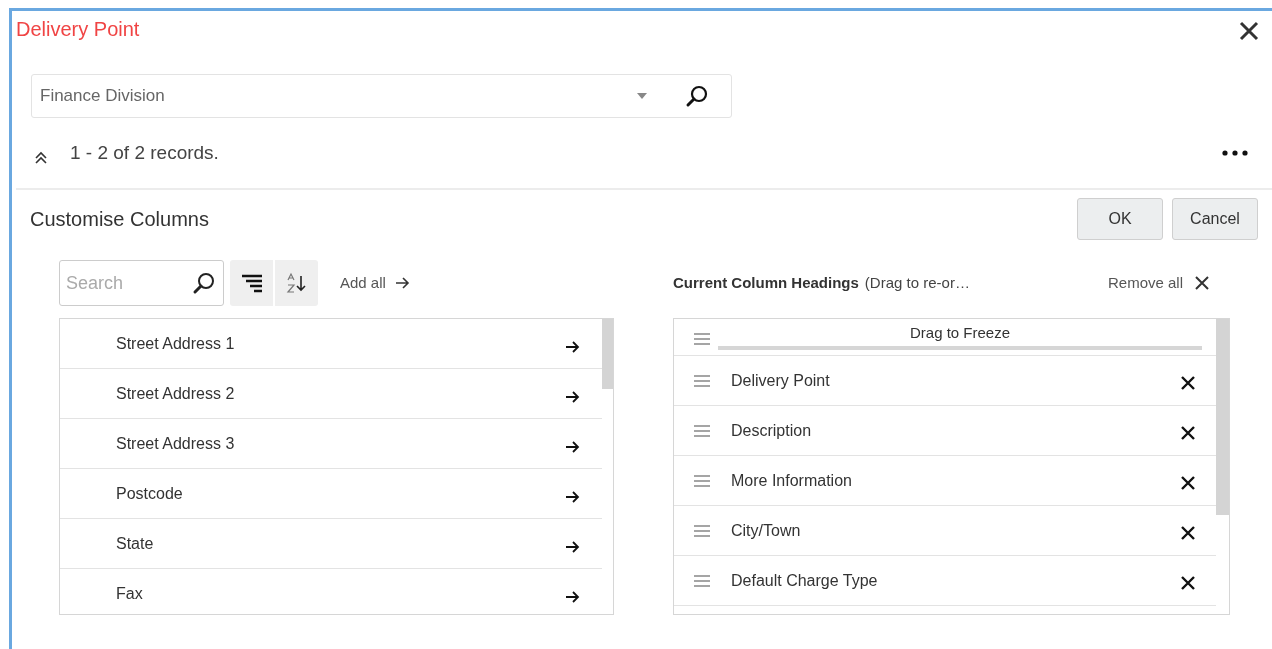  What do you see at coordinates (945, 531) in the screenshot?
I see `current-column-item: City/Town` at bounding box center [945, 531].